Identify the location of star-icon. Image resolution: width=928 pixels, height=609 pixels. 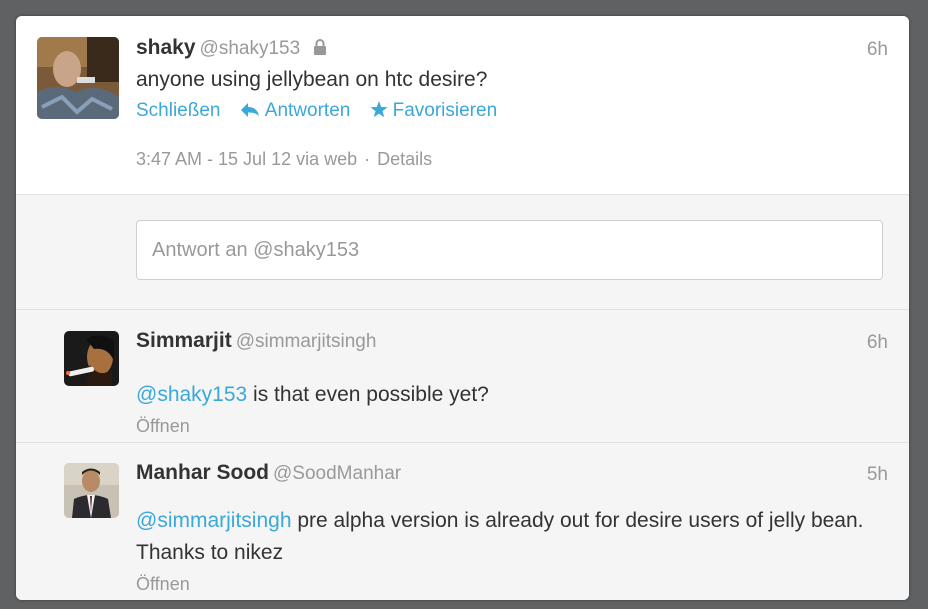
(379, 109).